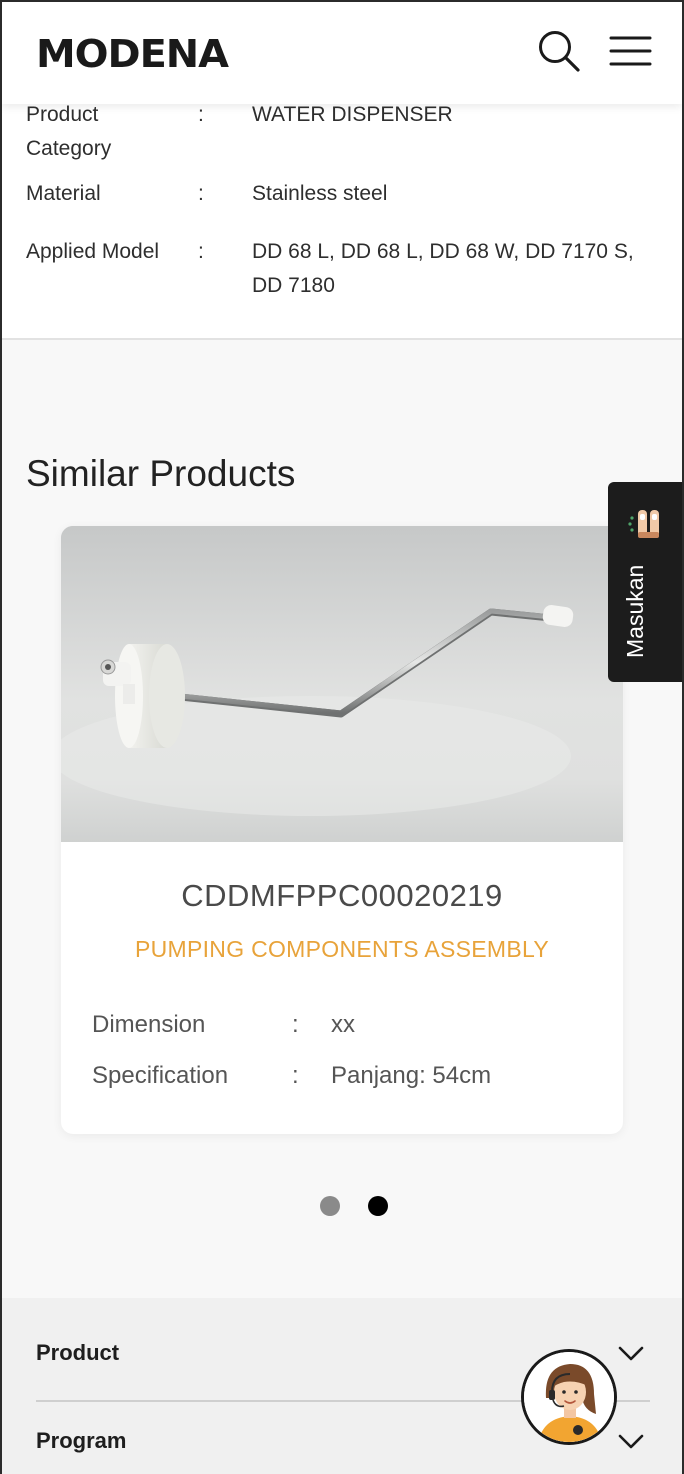  Describe the element at coordinates (343, 1024) in the screenshot. I see `card-spec-value: xx` at that location.